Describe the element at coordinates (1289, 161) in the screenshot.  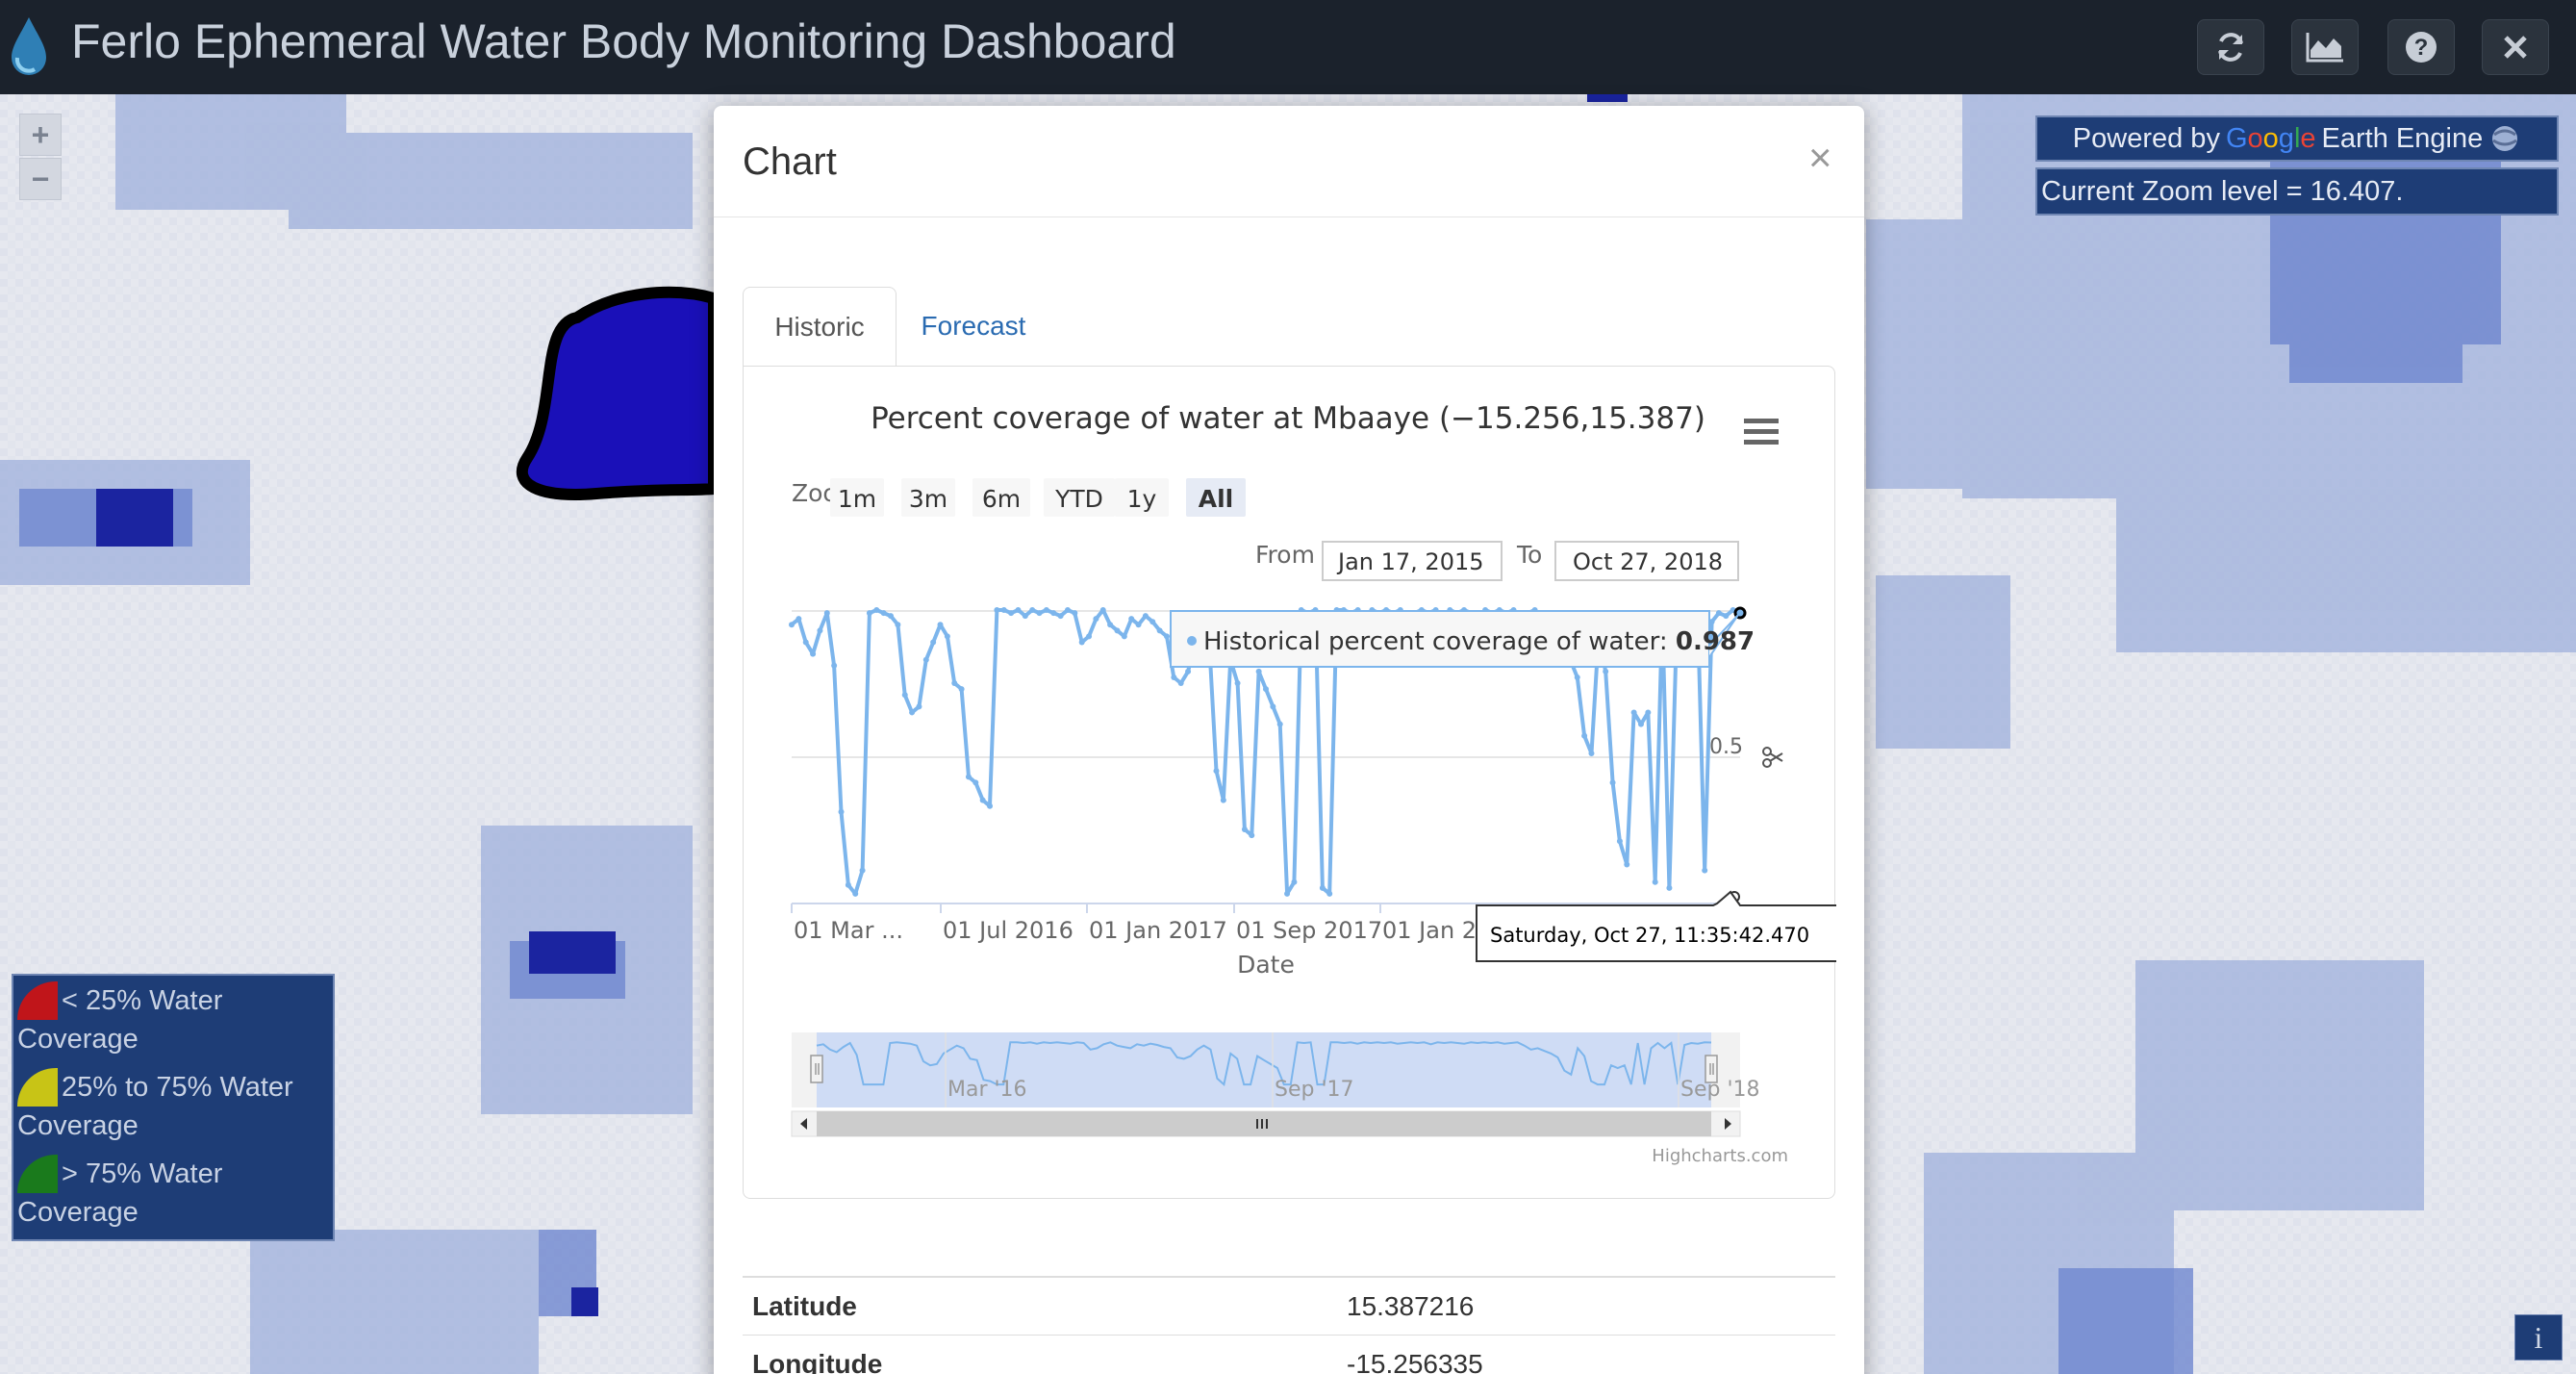
I see `modal-header: Chart ×` at that location.